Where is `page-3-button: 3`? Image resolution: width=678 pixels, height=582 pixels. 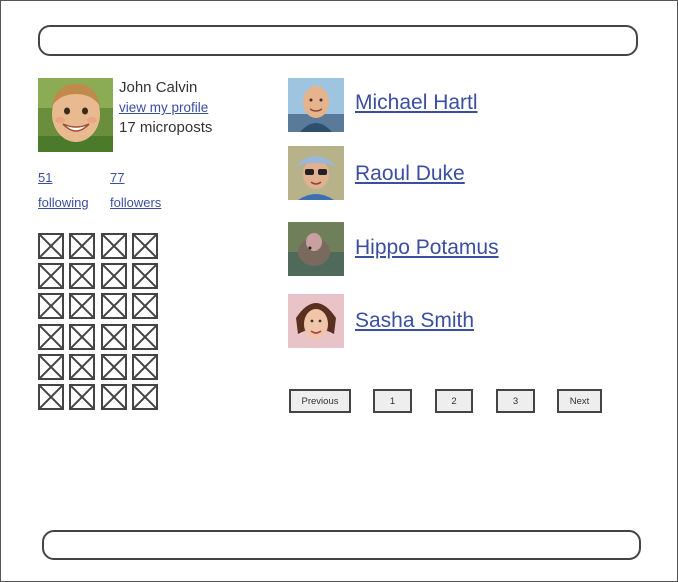 page-3-button: 3 is located at coordinates (515, 401).